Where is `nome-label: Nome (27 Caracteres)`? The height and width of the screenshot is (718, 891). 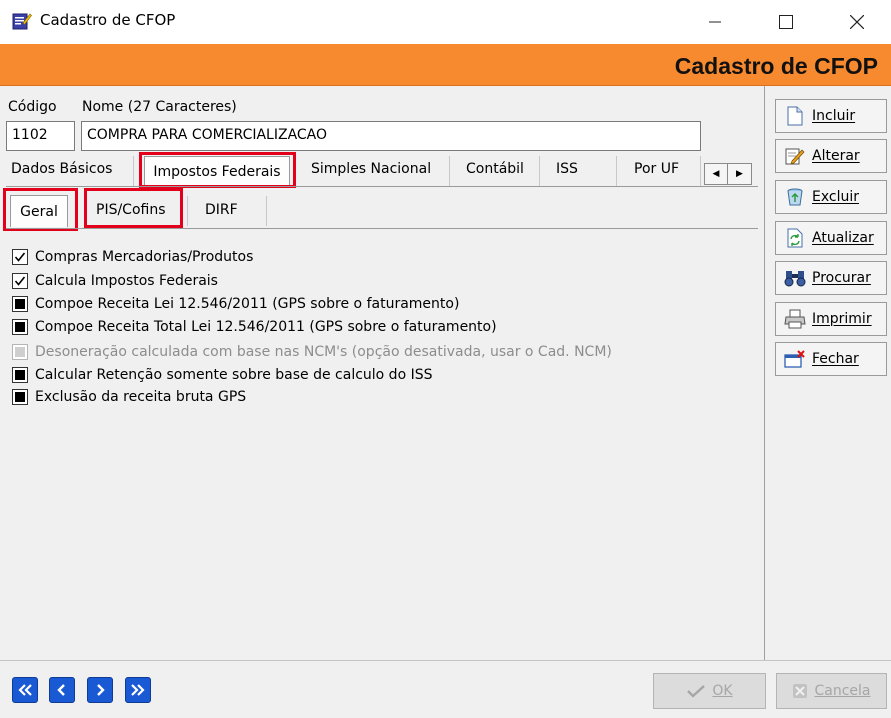 nome-label: Nome (27 Caracteres) is located at coordinates (159, 107).